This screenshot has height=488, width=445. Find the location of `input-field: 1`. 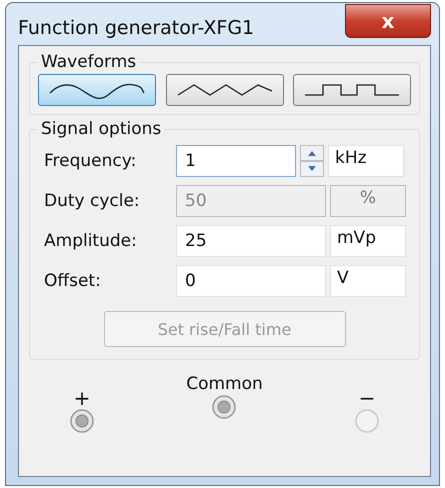

input-field: 1 is located at coordinates (236, 161).